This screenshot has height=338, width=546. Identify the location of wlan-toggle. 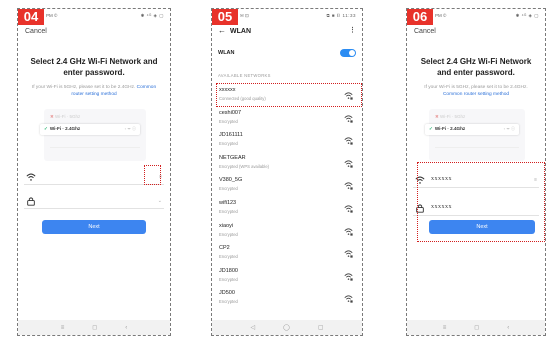
(348, 53).